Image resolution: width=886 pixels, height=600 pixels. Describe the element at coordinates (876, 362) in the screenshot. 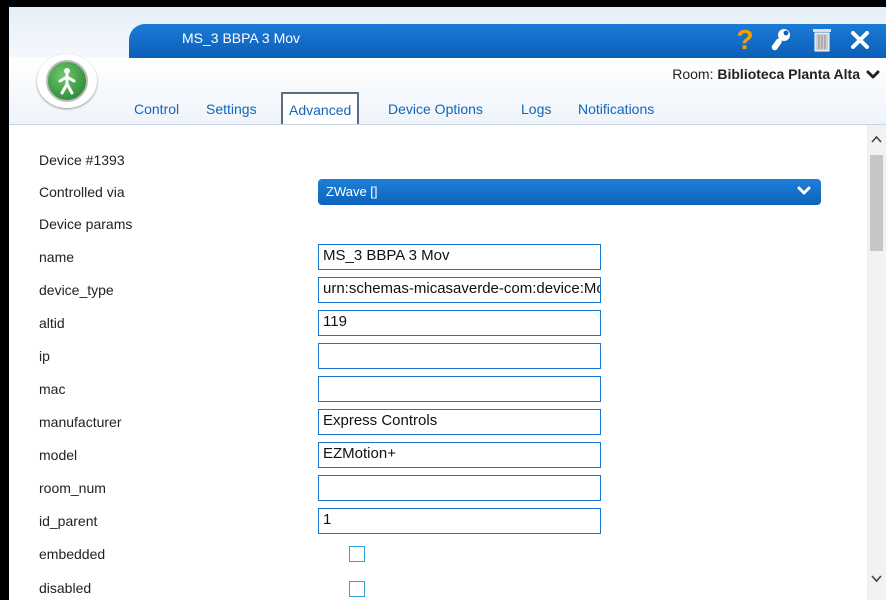

I see `vertical-scrollbar` at that location.